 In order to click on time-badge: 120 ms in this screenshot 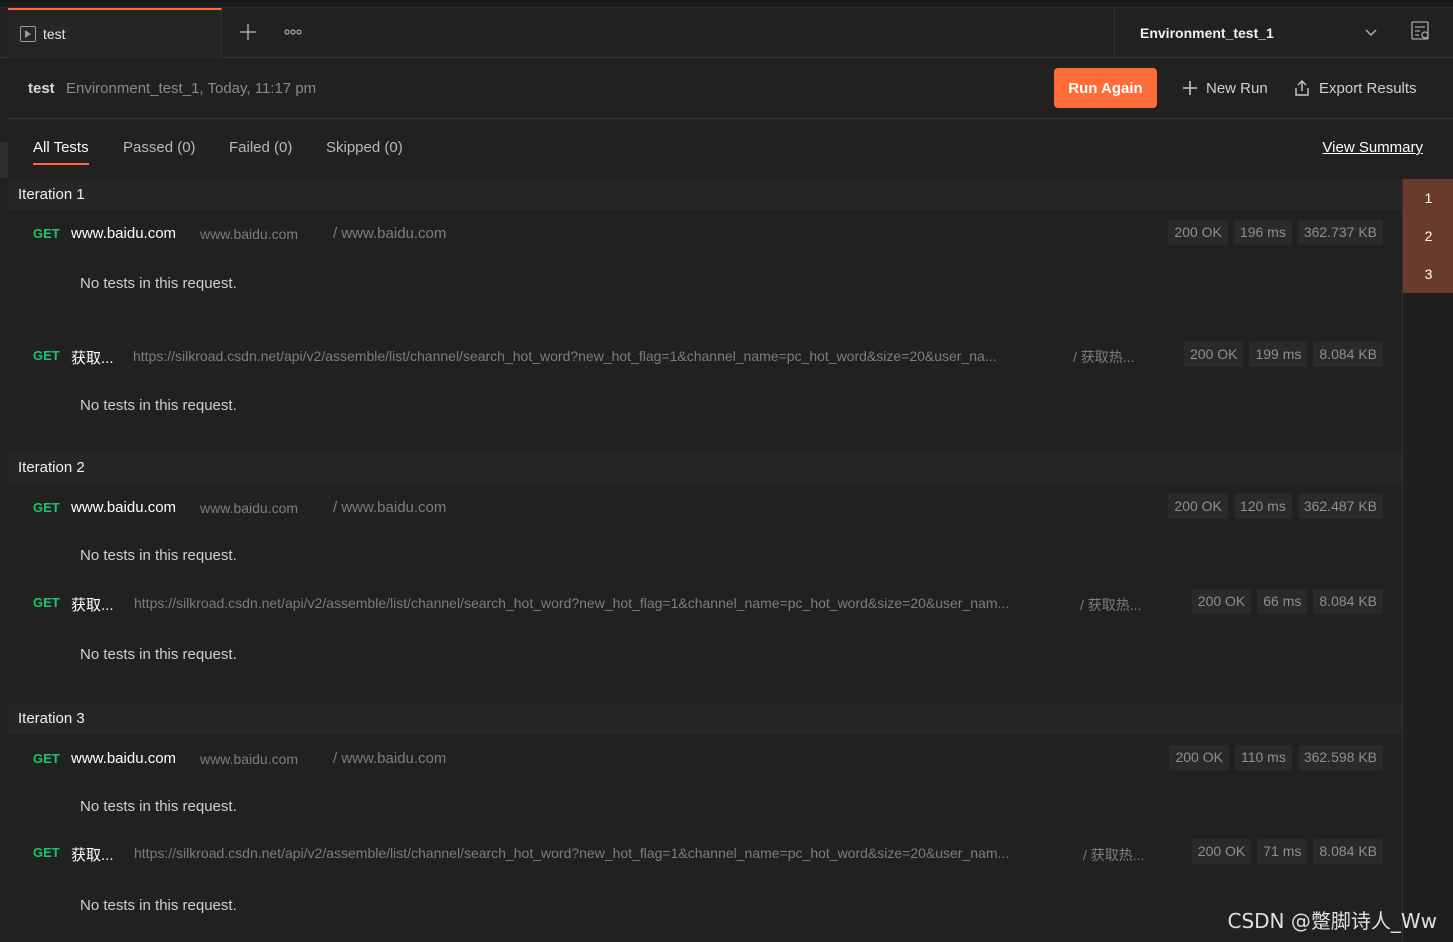, I will do `click(1262, 506)`.